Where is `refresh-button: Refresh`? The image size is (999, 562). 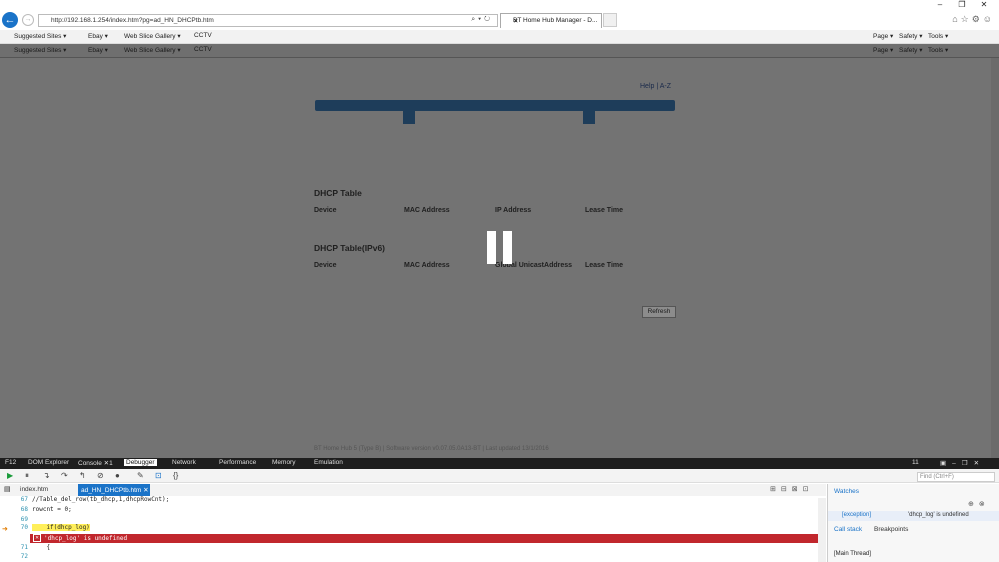 refresh-button: Refresh is located at coordinates (659, 312).